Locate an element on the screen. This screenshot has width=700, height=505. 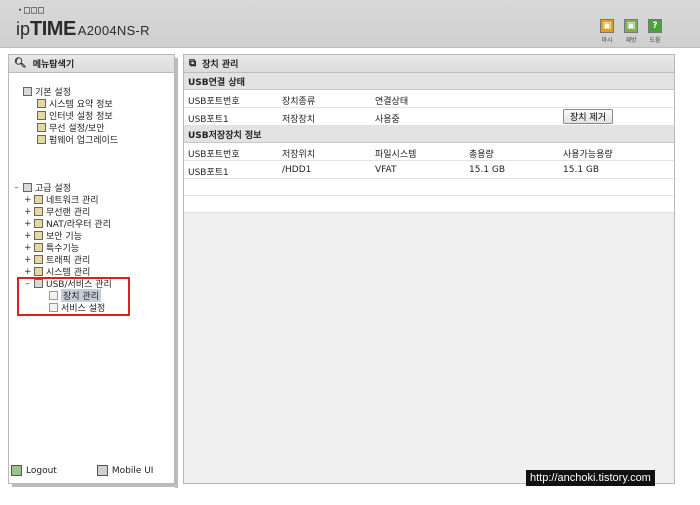
model-name: A2004NS-R is located at coordinates (113, 30).